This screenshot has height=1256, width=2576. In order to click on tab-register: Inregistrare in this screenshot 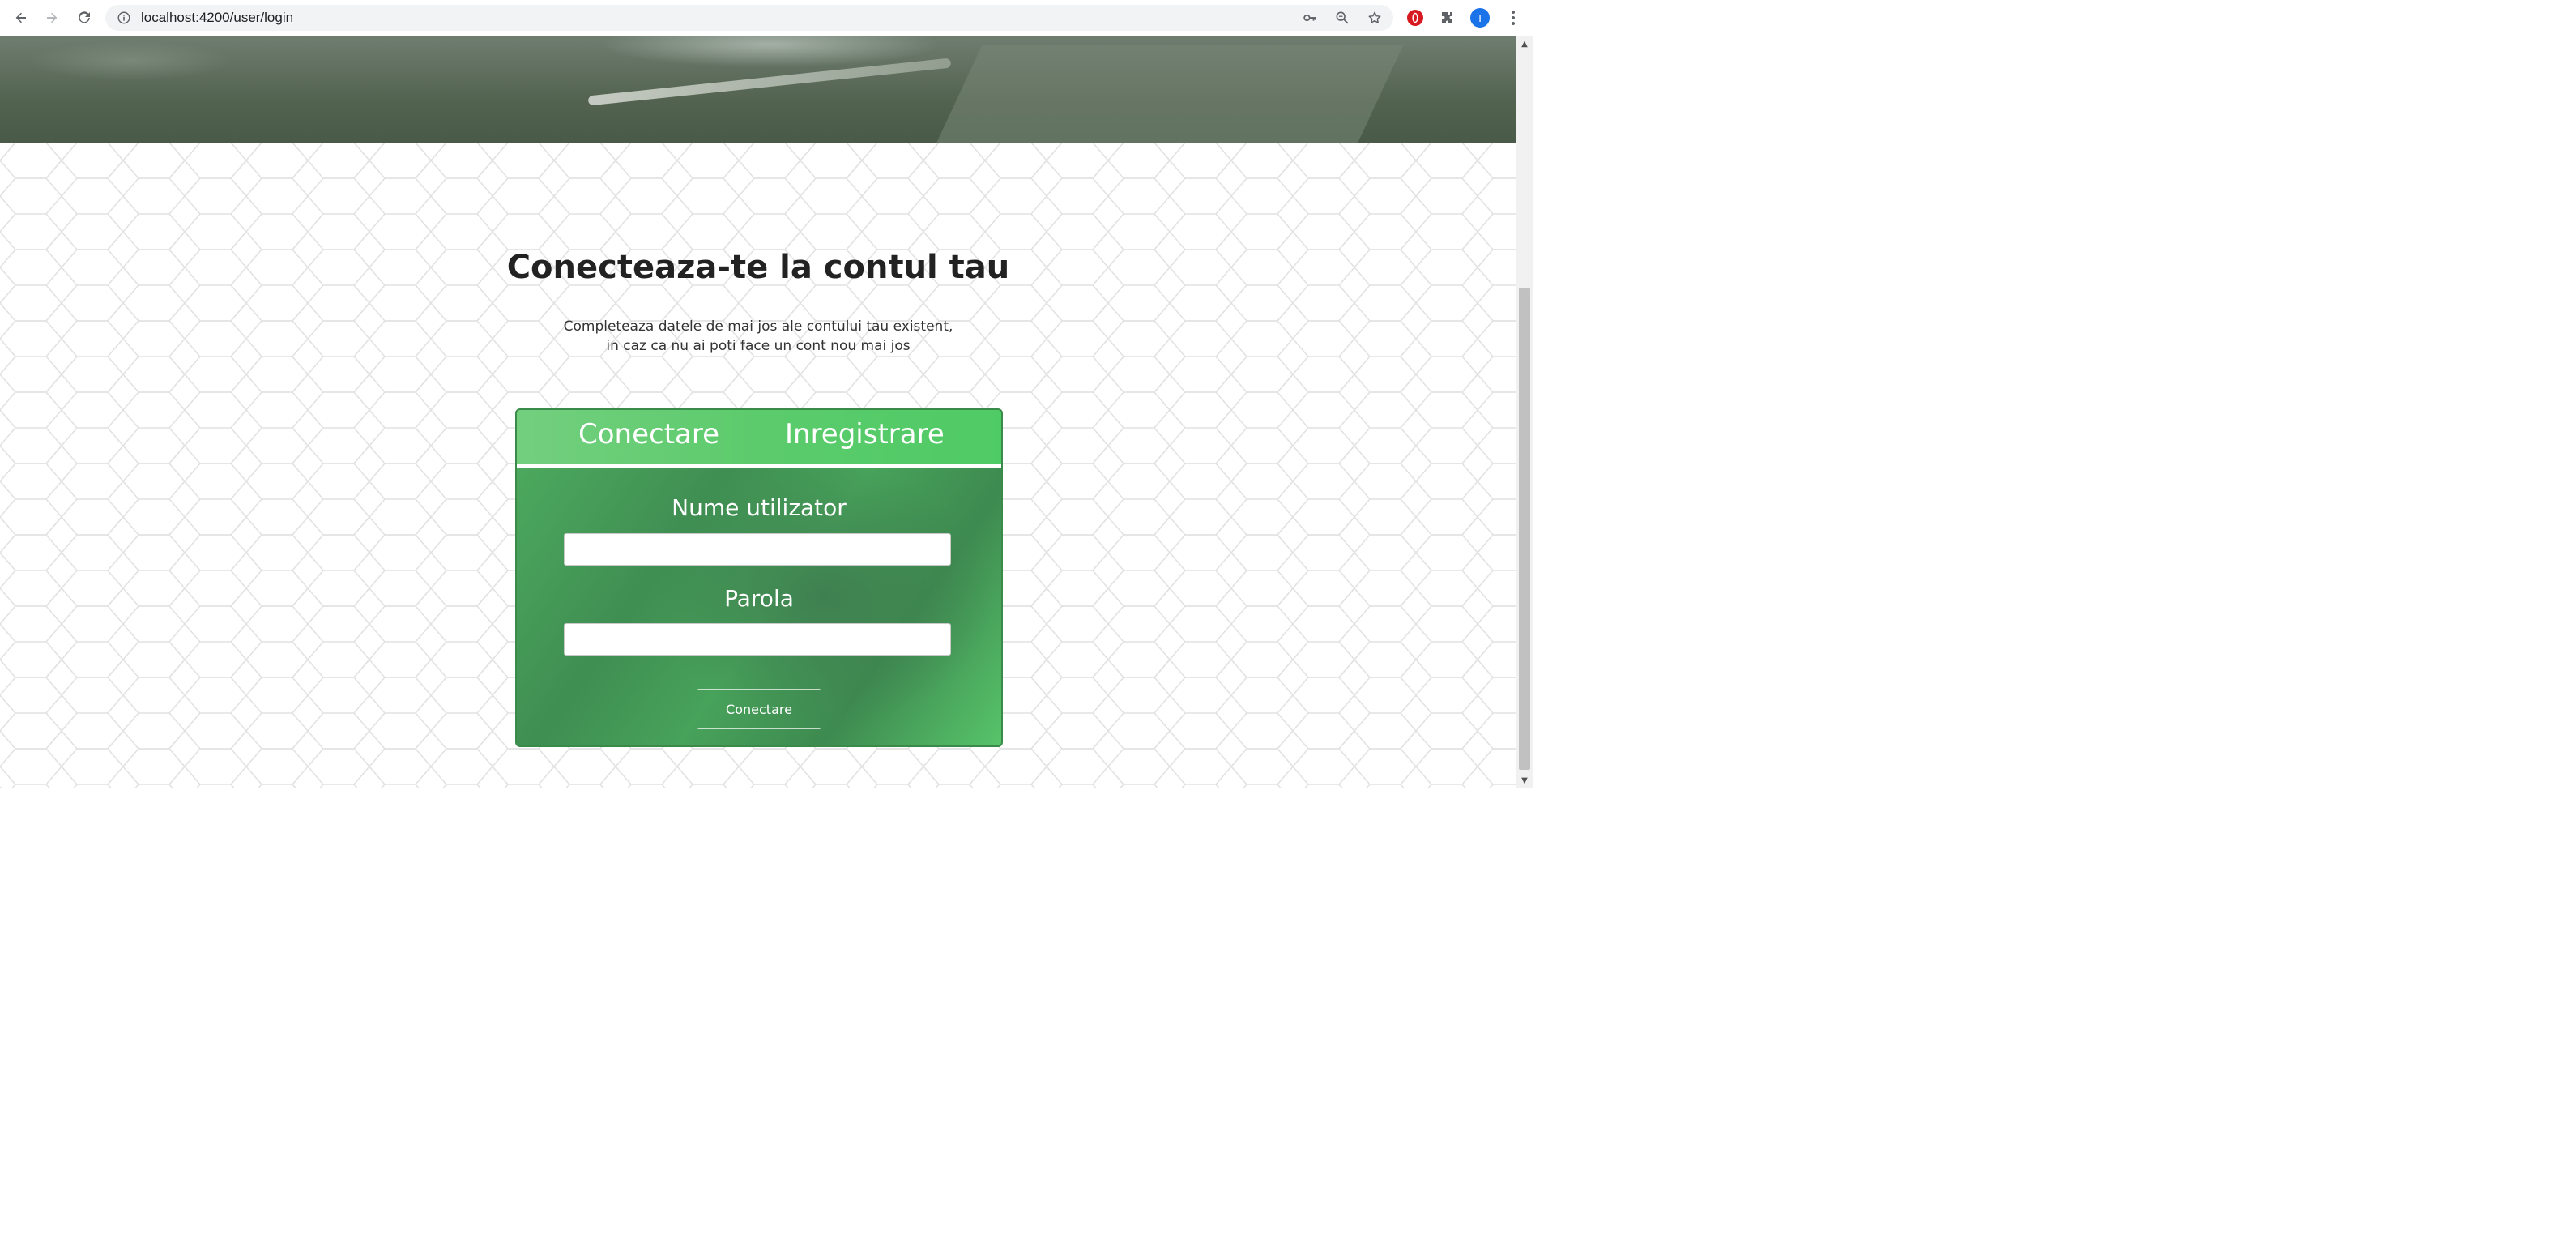, I will do `click(865, 434)`.